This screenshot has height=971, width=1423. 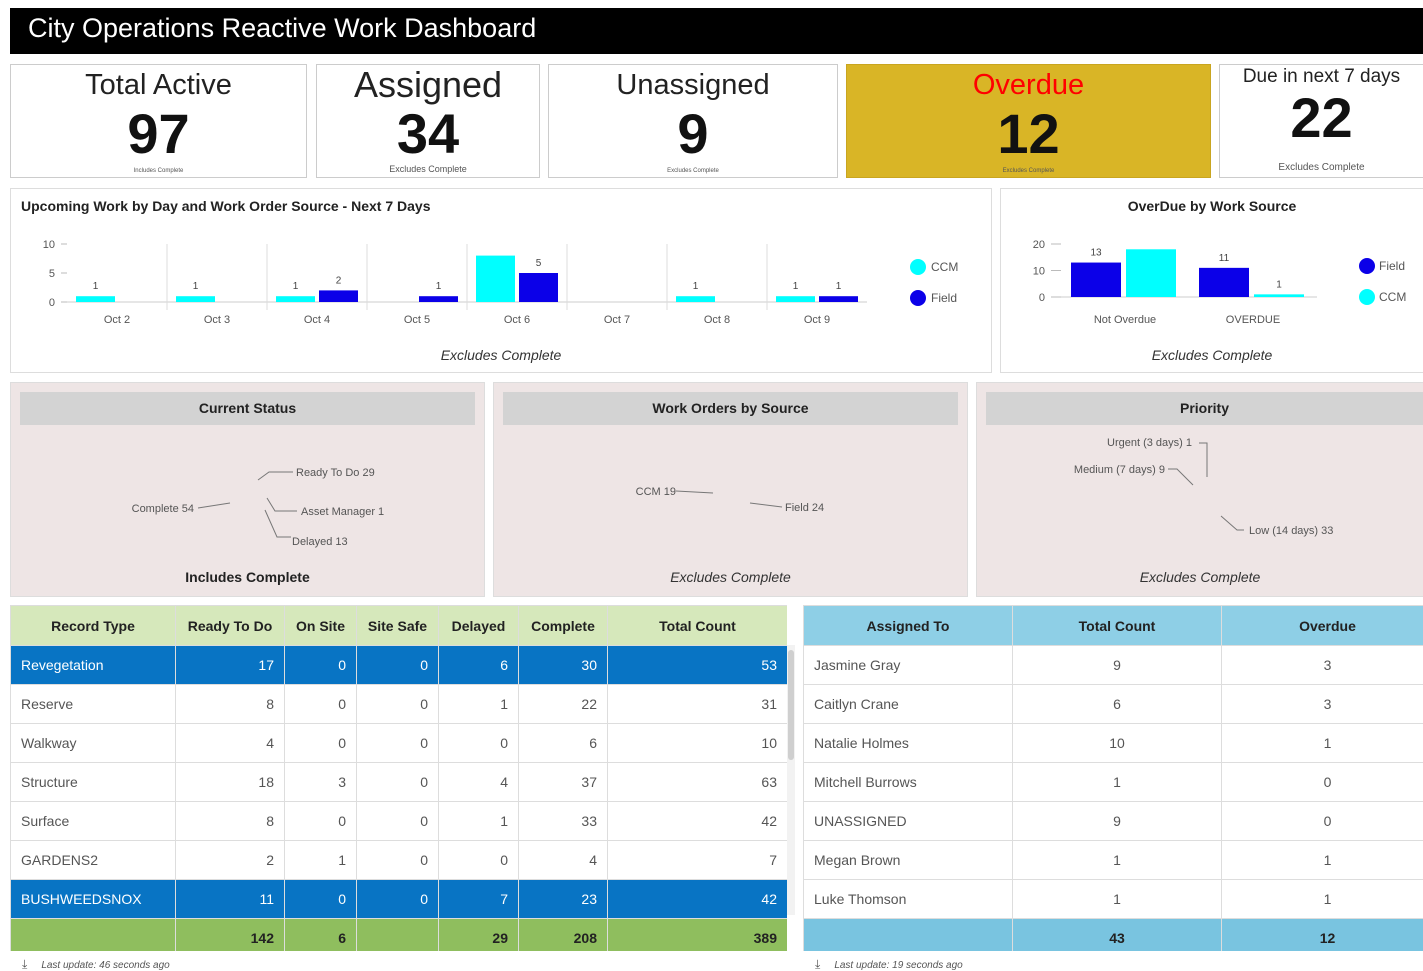 I want to click on column-header: Delayed, so click(x=478, y=625).